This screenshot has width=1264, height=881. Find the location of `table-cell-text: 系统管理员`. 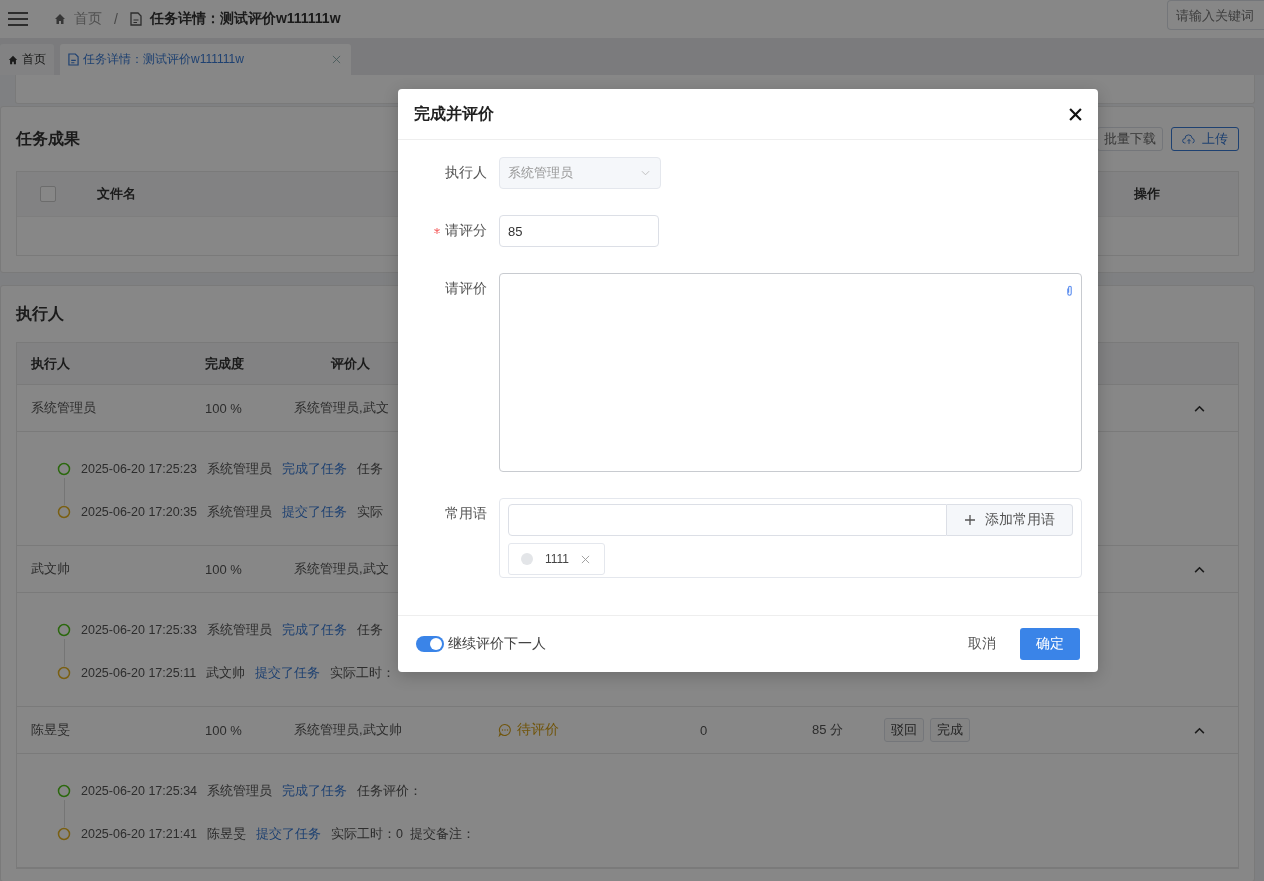

table-cell-text: 系统管理员 is located at coordinates (64, 408).